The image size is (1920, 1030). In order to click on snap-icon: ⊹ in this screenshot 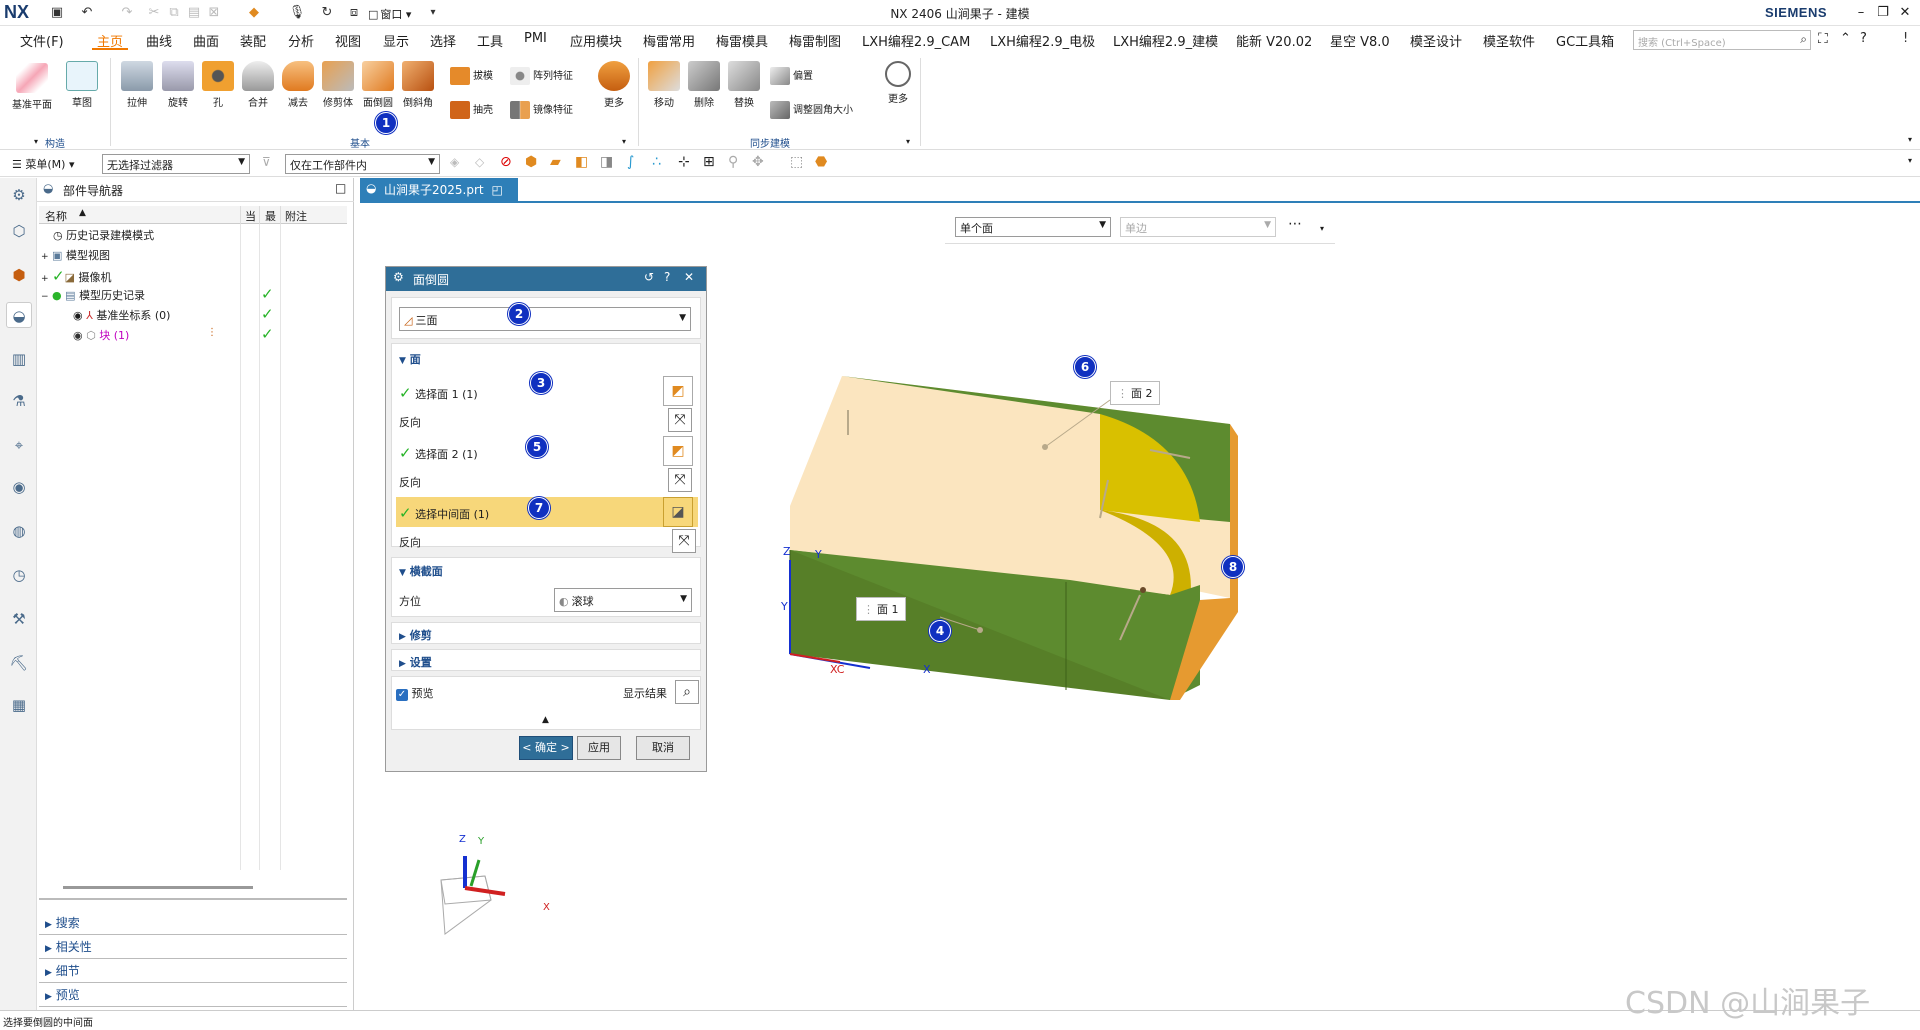, I will do `click(684, 162)`.